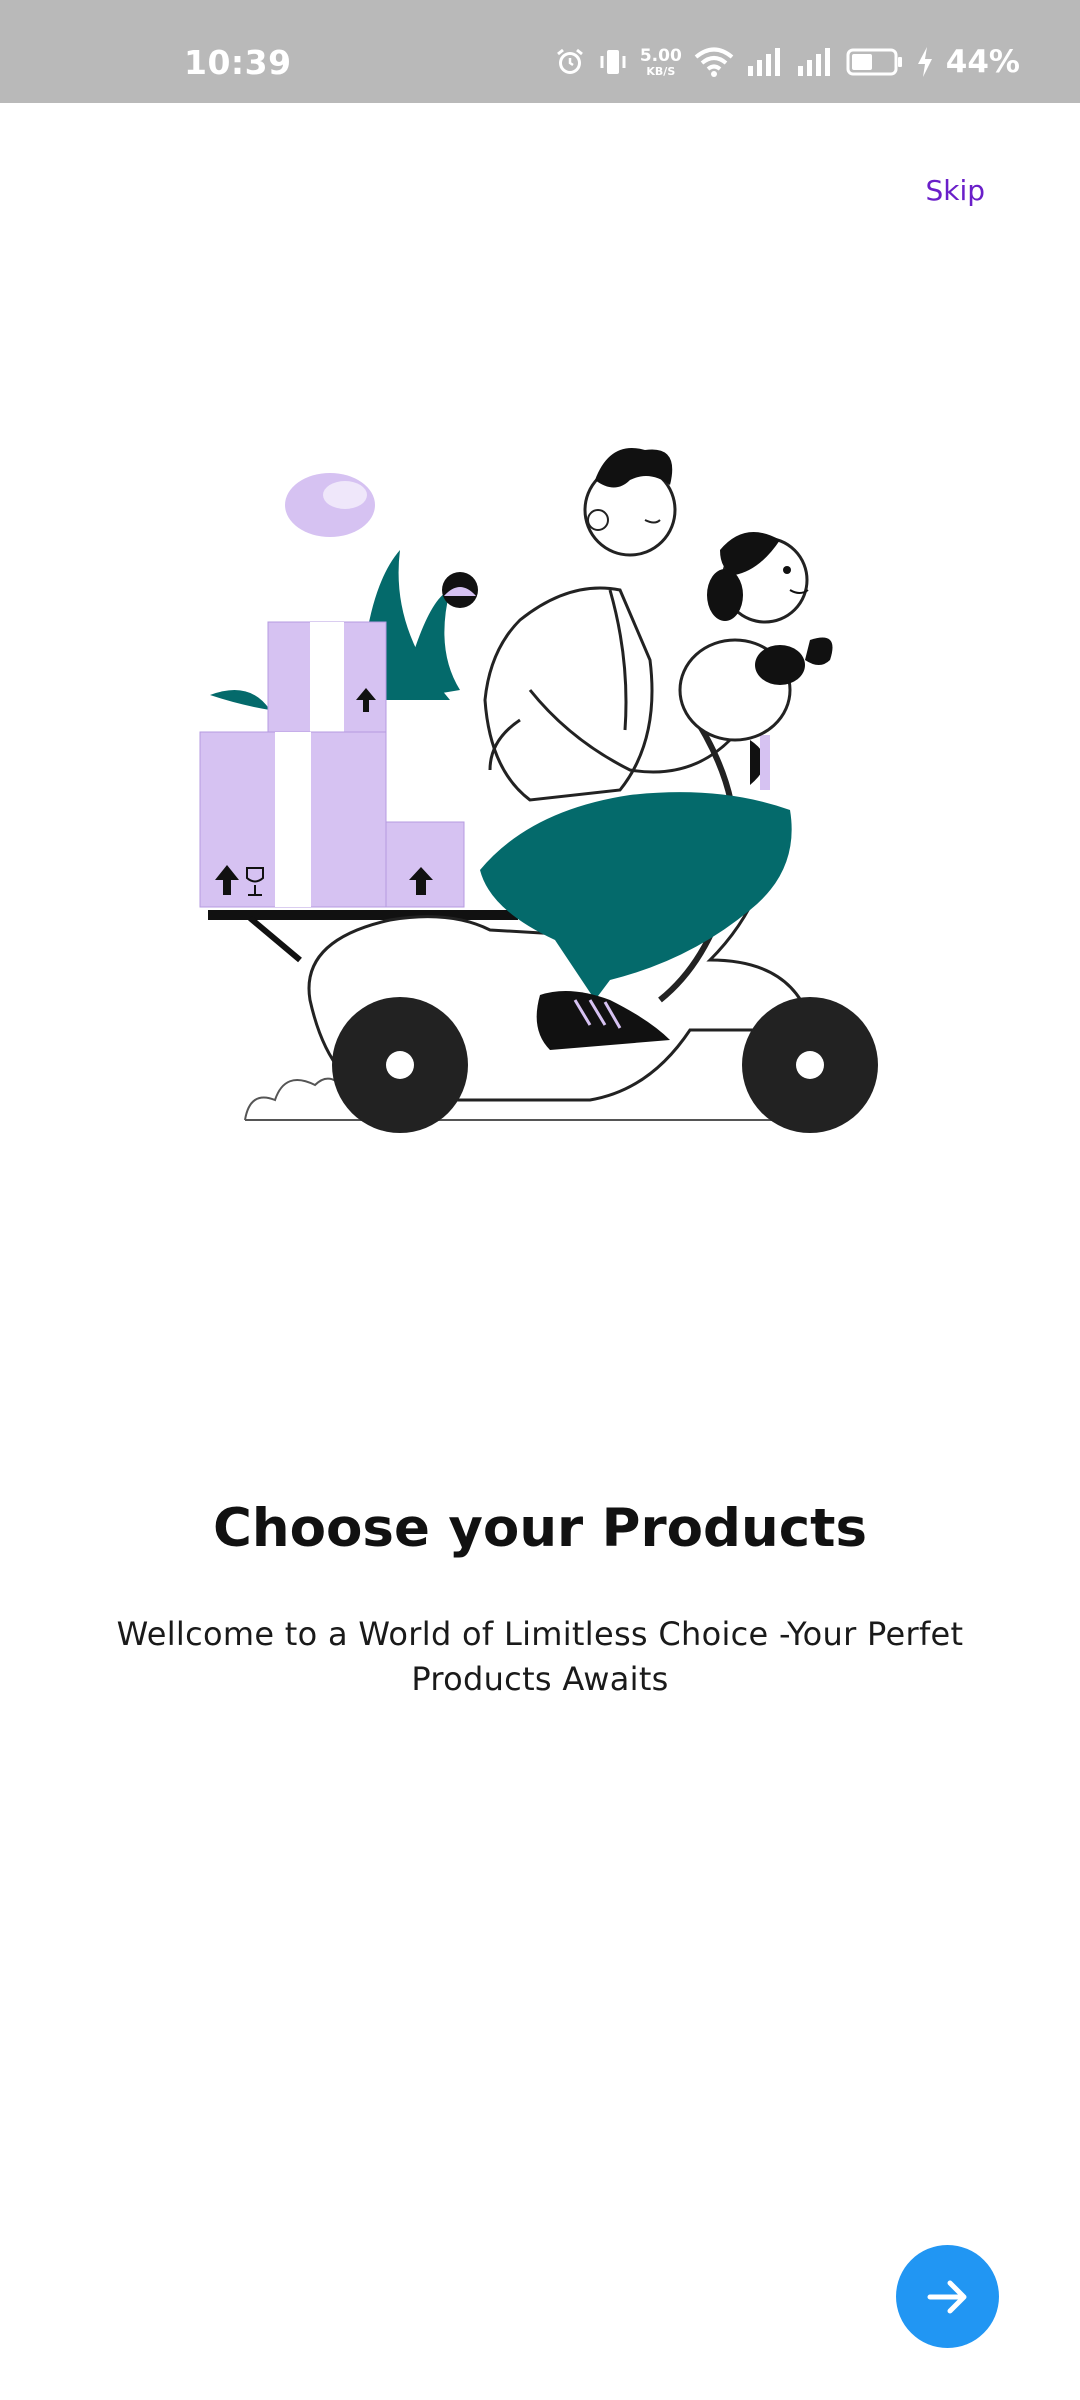  What do you see at coordinates (955, 190) in the screenshot?
I see `skip-button: Skip` at bounding box center [955, 190].